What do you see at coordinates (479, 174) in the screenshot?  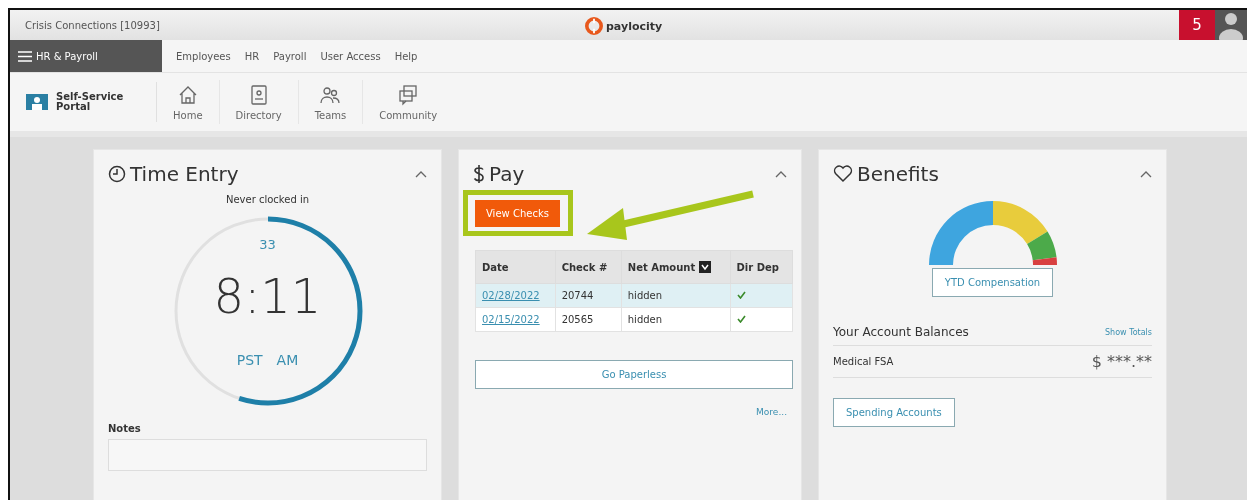 I see `dollar-icon` at bounding box center [479, 174].